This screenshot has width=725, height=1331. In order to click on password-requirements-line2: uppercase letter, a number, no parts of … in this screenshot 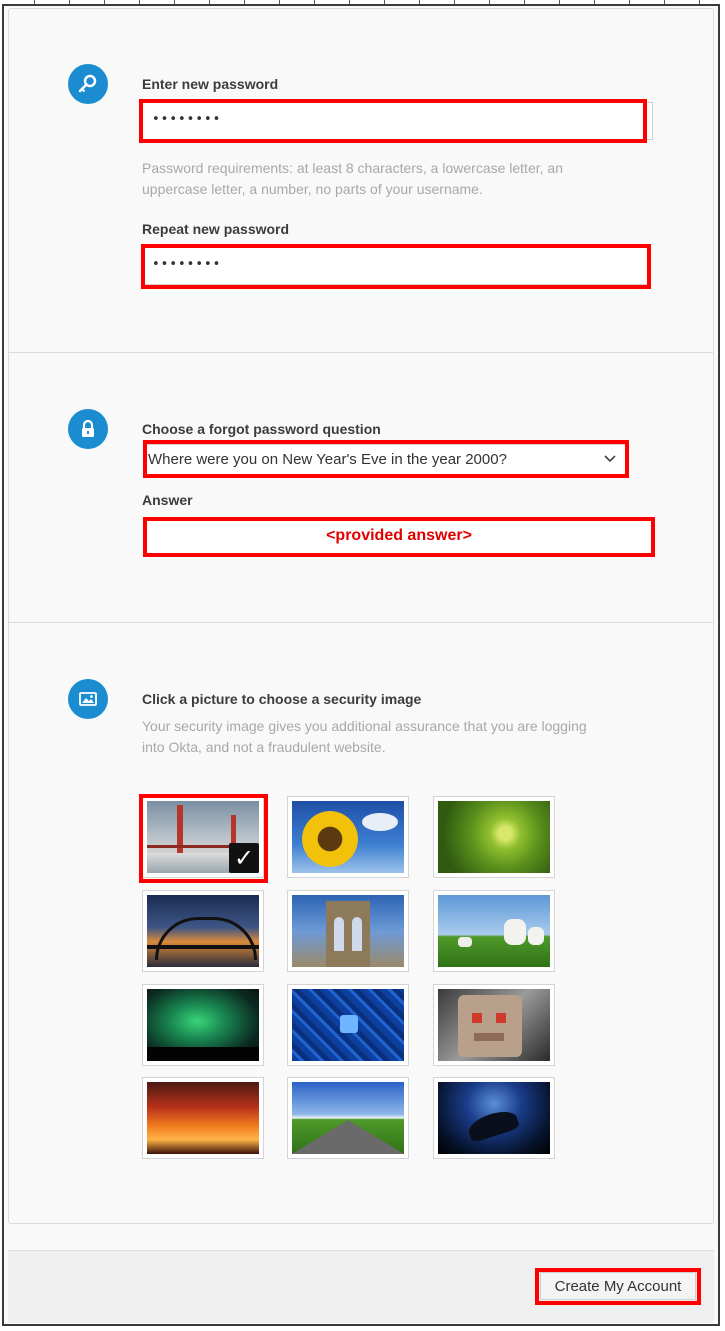, I will do `click(312, 189)`.